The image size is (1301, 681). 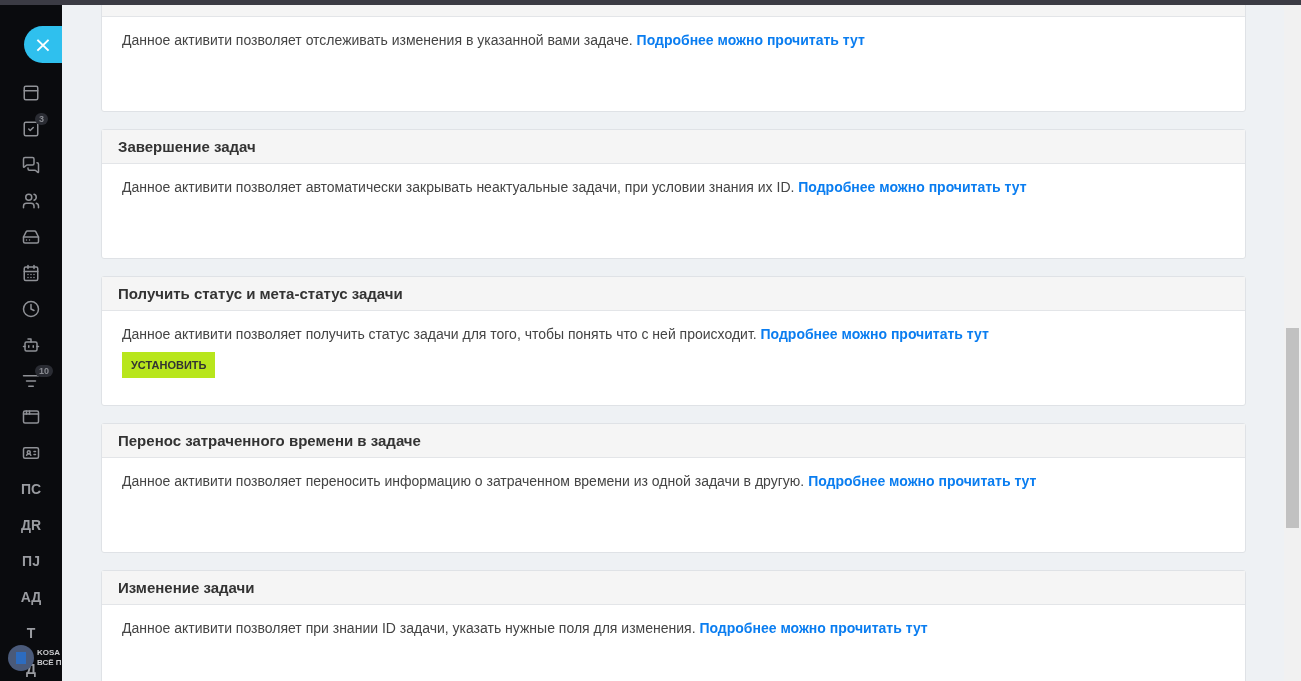 I want to click on card-title: Завершение задач, so click(x=187, y=146).